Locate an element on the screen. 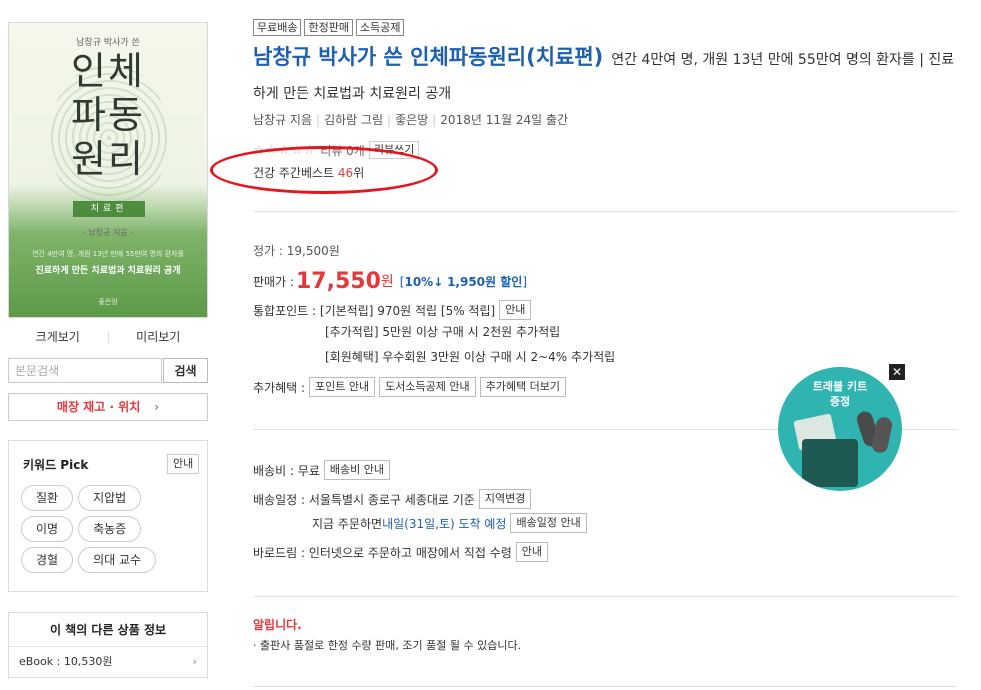  discount-close: ] is located at coordinates (525, 281).